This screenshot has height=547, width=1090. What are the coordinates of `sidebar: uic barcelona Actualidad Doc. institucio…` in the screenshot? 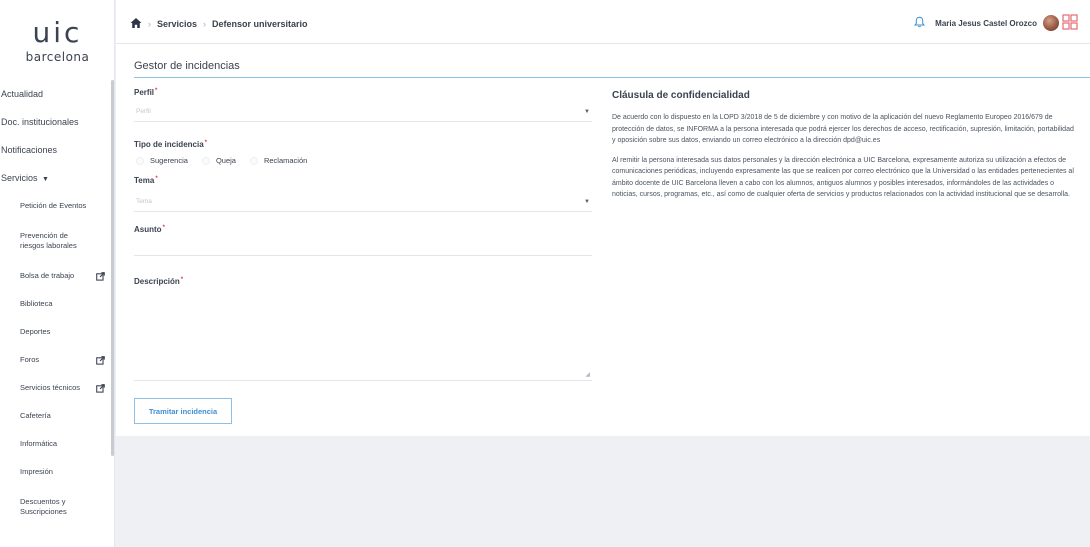 It's located at (57, 273).